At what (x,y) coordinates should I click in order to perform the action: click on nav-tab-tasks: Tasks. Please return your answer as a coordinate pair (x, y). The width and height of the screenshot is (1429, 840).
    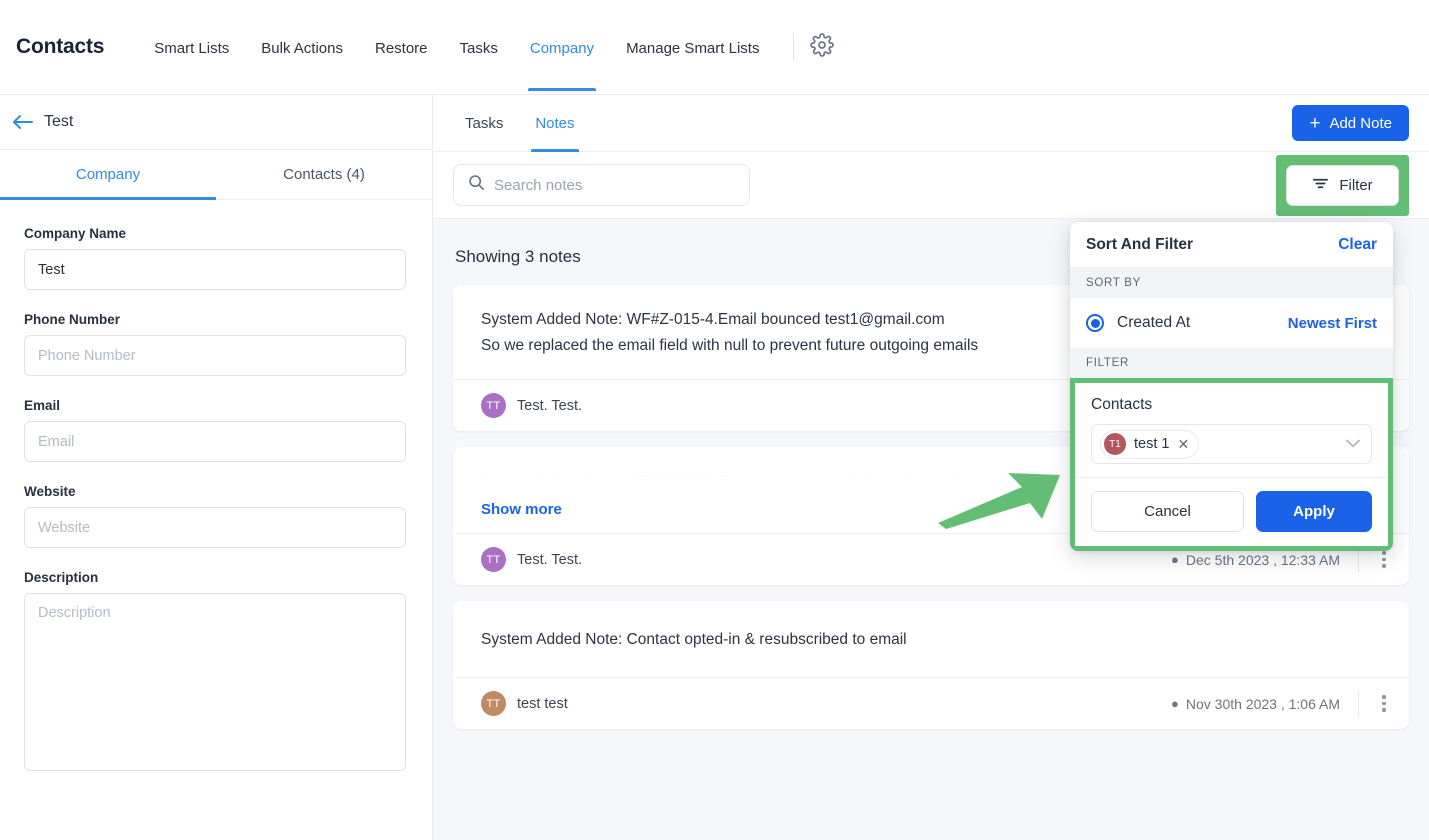
    Looking at the image, I should click on (479, 47).